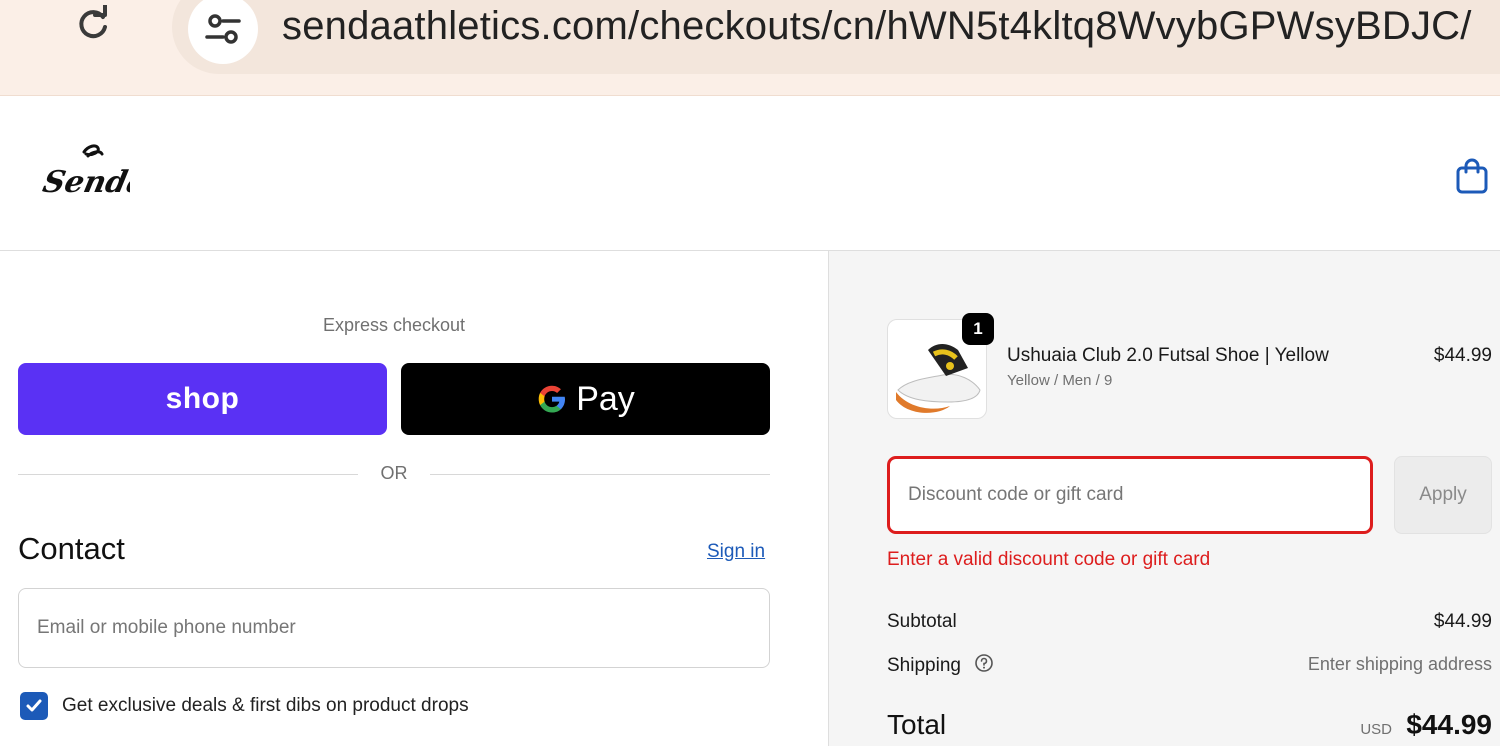 This screenshot has height=746, width=1500. I want to click on google-g-icon, so click(552, 399).